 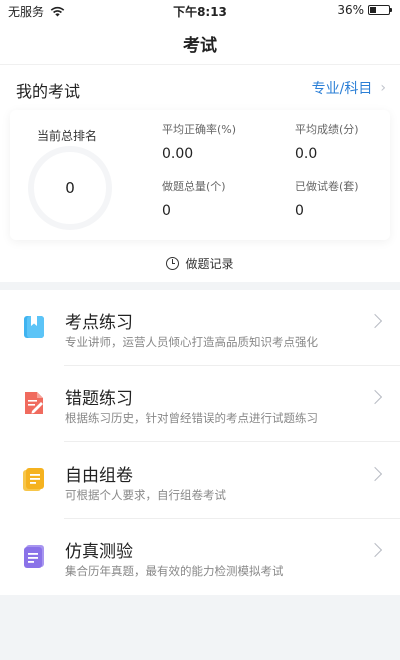 What do you see at coordinates (200, 481) in the screenshot?
I see `list-item-free-paper: 自由组卷 可根据个人要求，自行组卷考试` at bounding box center [200, 481].